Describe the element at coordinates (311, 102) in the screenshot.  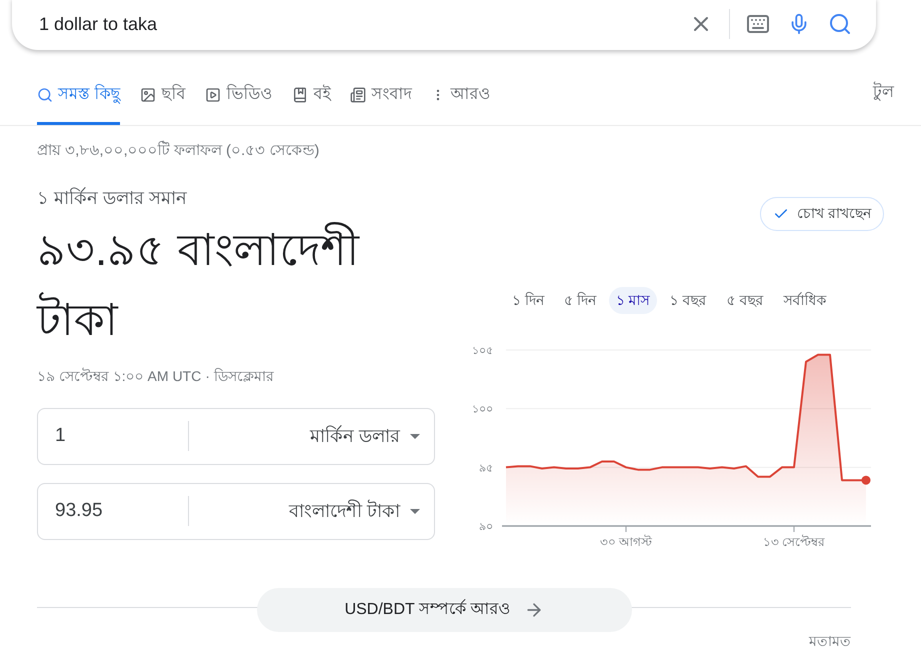
I see `search-tab: বই` at that location.